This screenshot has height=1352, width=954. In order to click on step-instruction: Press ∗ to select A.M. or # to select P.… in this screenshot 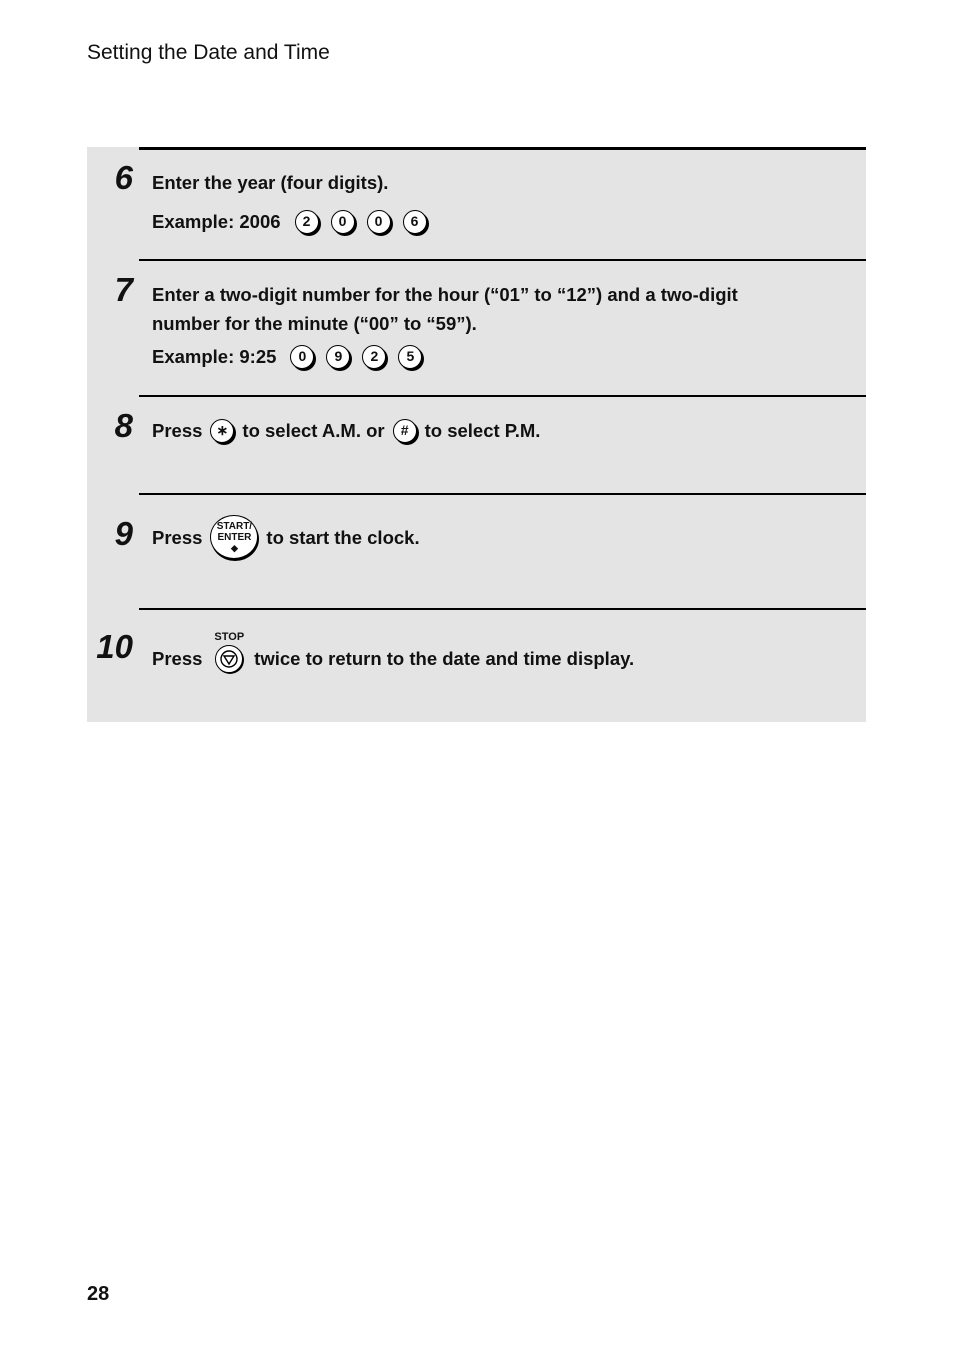, I will do `click(346, 430)`.